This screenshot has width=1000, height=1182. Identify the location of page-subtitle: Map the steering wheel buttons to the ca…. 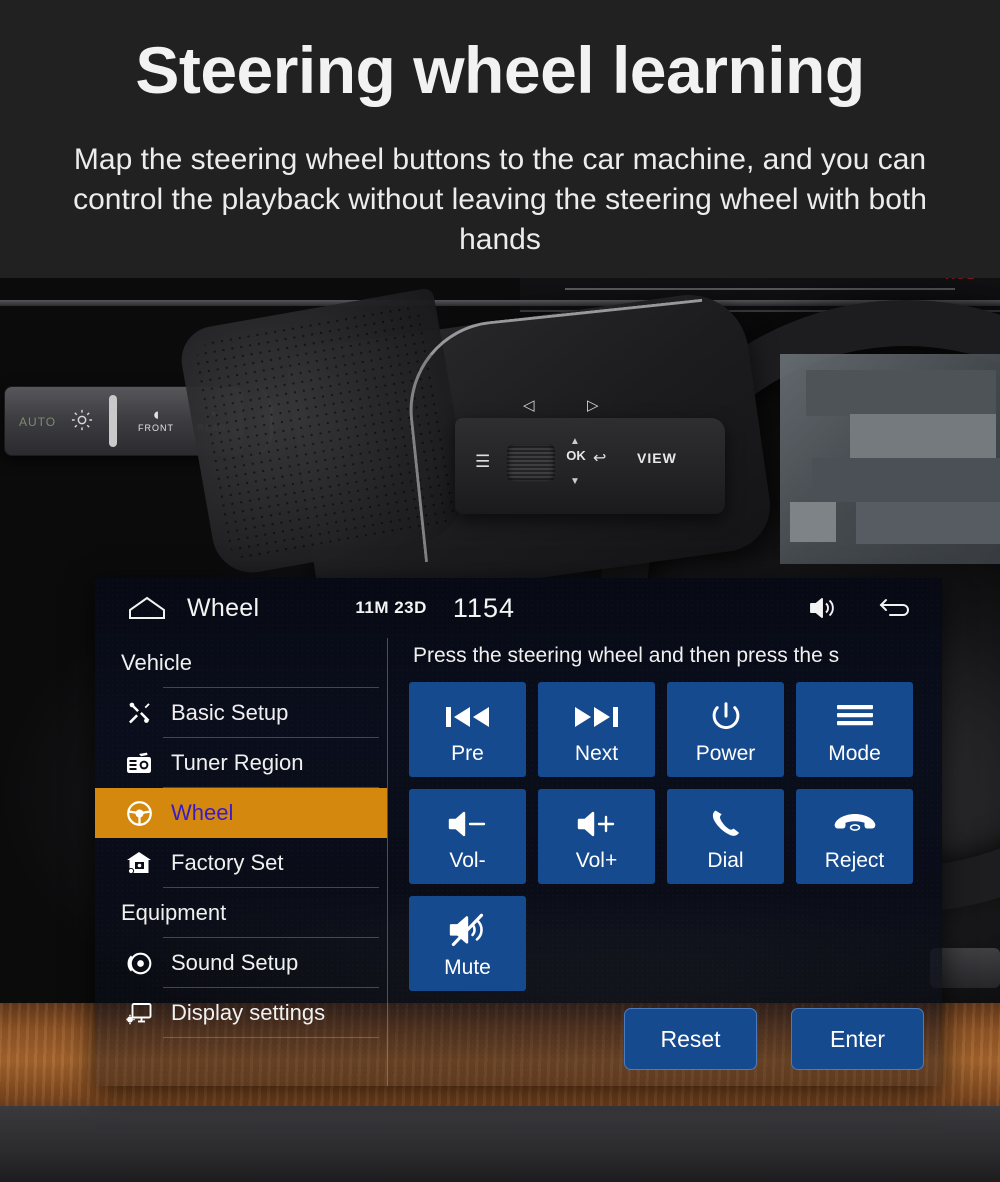
(500, 199).